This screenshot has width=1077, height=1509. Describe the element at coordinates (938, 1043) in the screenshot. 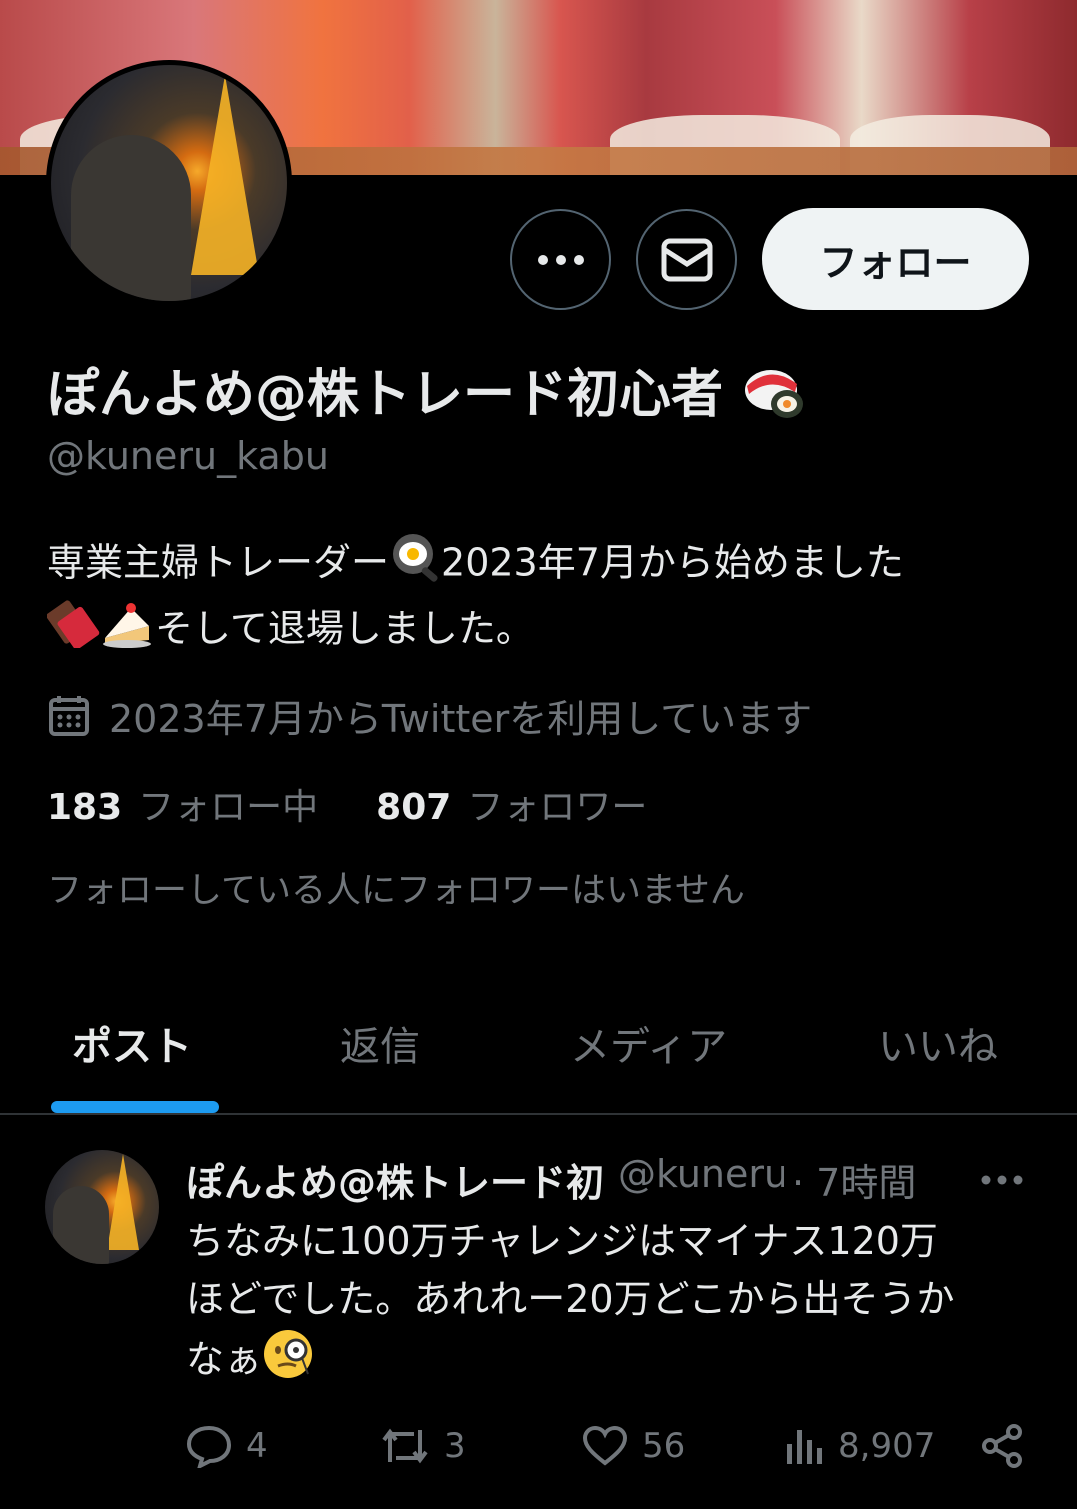

I see `tab-likes: いいね` at that location.